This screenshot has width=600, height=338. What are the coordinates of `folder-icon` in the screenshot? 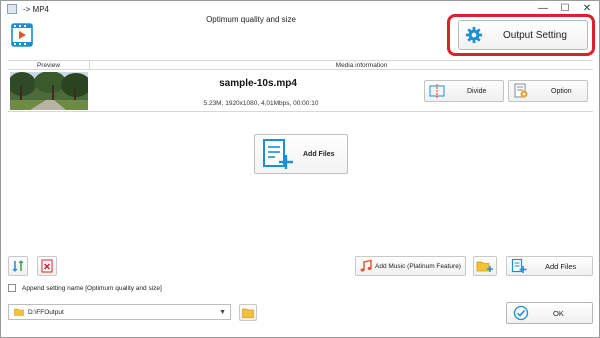 It's located at (19, 312).